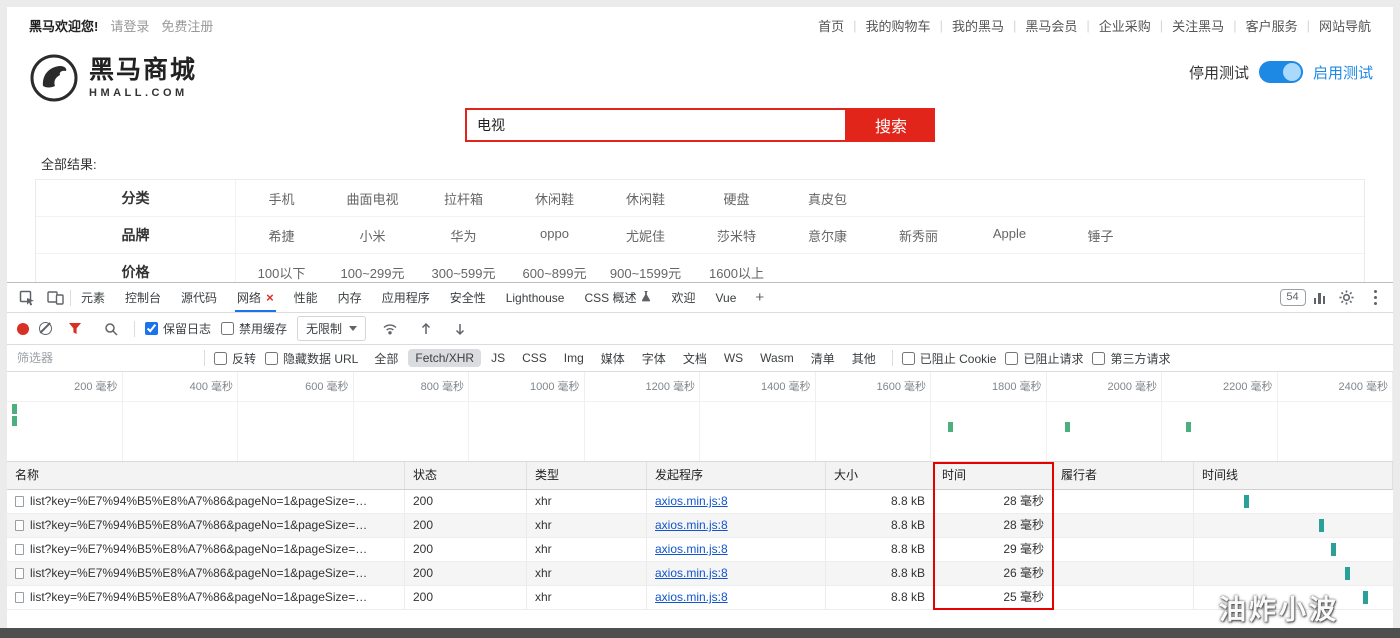  I want to click on filter-option: 新秀丽, so click(918, 235).